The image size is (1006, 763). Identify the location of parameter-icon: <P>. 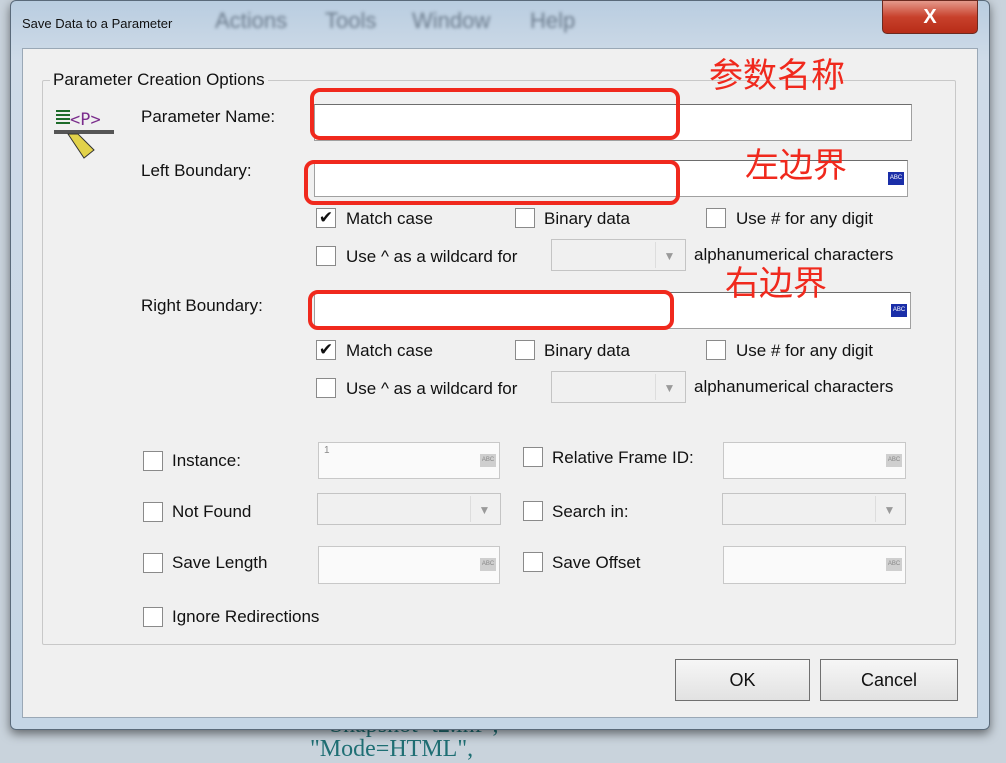
(84, 134).